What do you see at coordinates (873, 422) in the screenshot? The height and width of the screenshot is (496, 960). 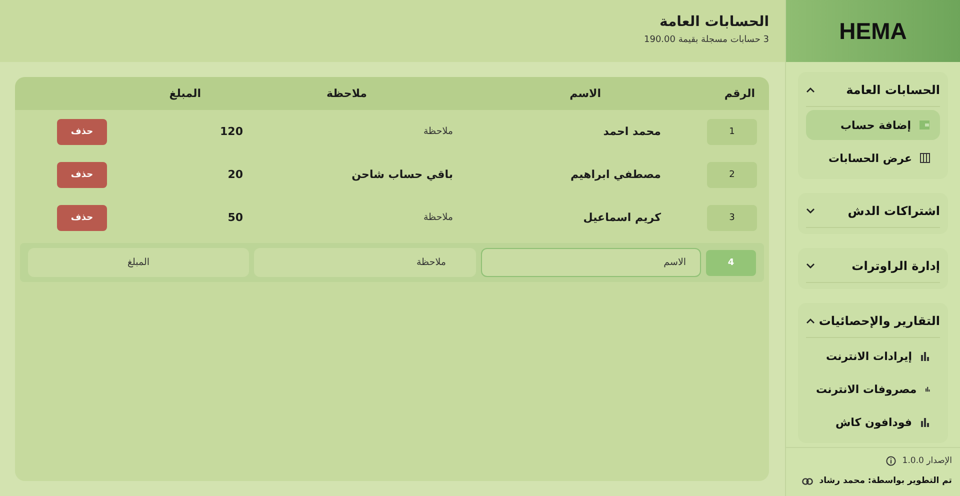 I see `menu-item: فودافون كاش` at bounding box center [873, 422].